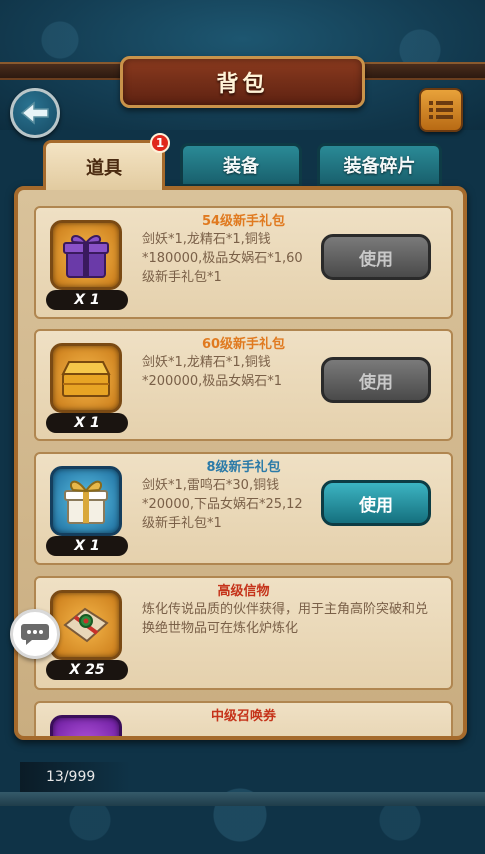 The height and width of the screenshot is (854, 485). I want to click on tab-equipment-fragments: 装备碎片, so click(379, 165).